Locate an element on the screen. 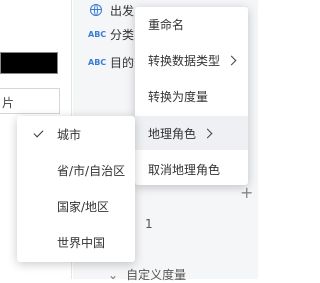 This screenshot has height=283, width=320. globe-icon is located at coordinates (96, 10).